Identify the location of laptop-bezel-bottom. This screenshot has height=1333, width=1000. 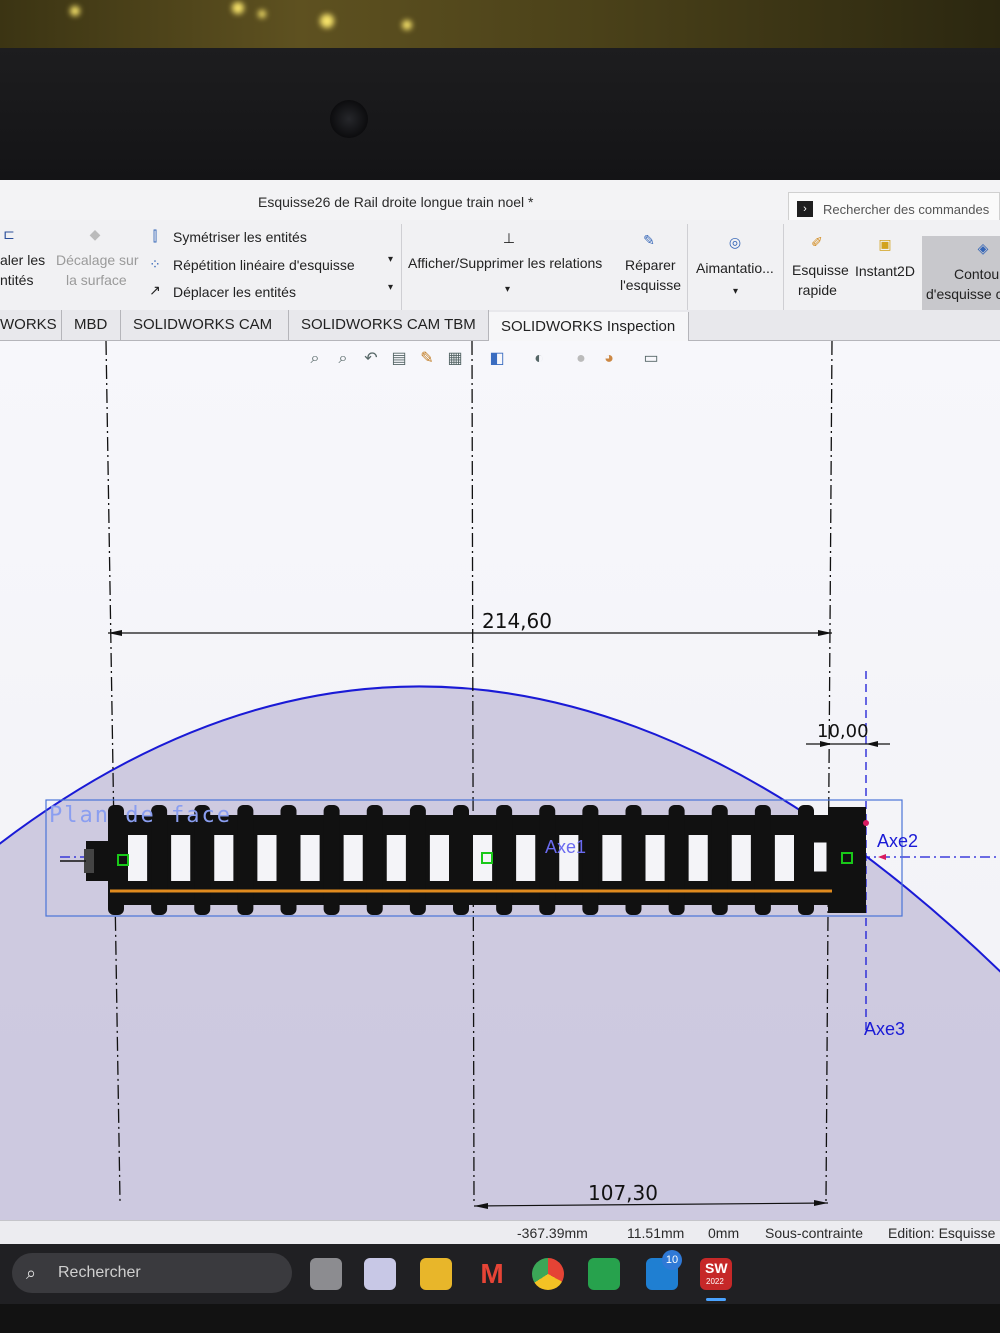
(500, 1318).